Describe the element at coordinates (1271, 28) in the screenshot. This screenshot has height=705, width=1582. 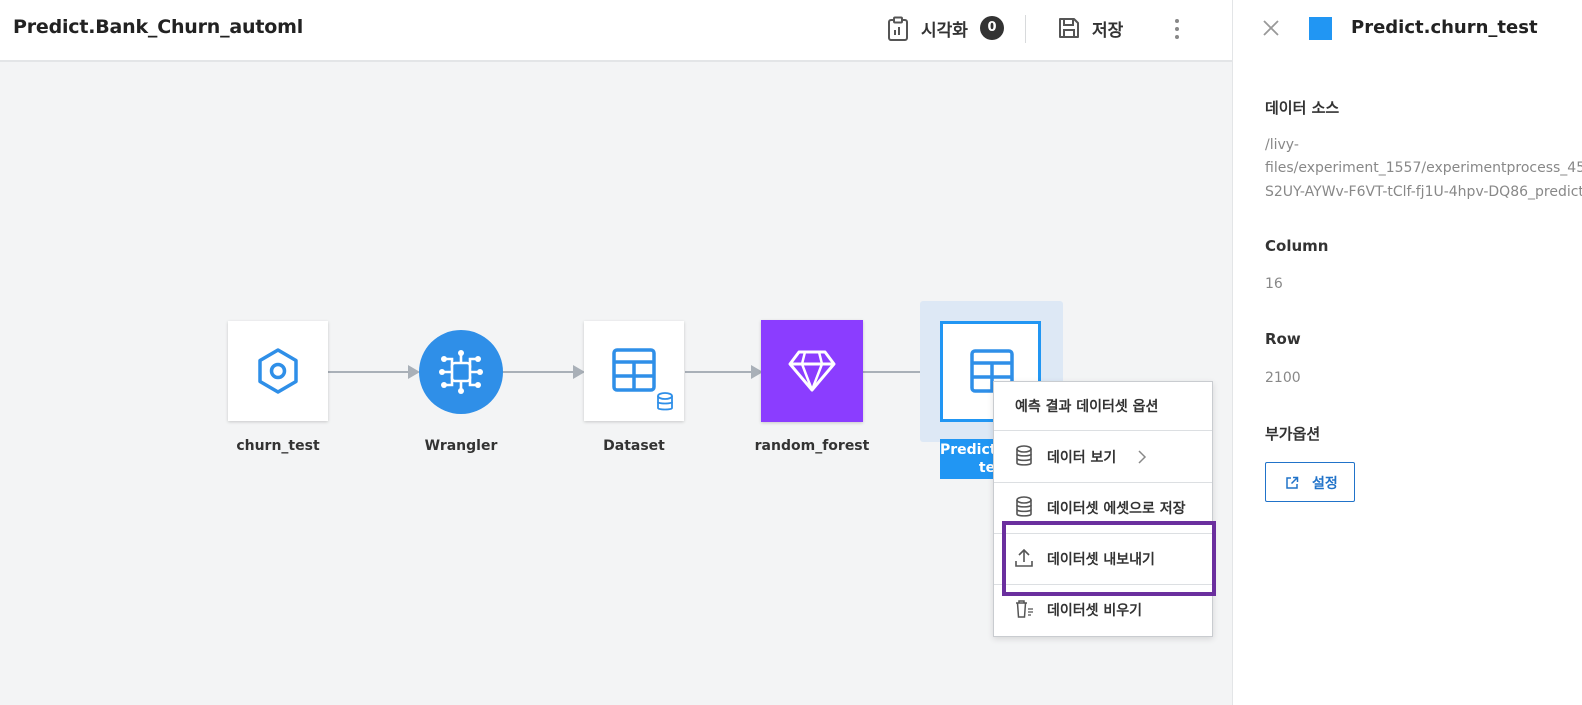
I see `close-icon` at that location.